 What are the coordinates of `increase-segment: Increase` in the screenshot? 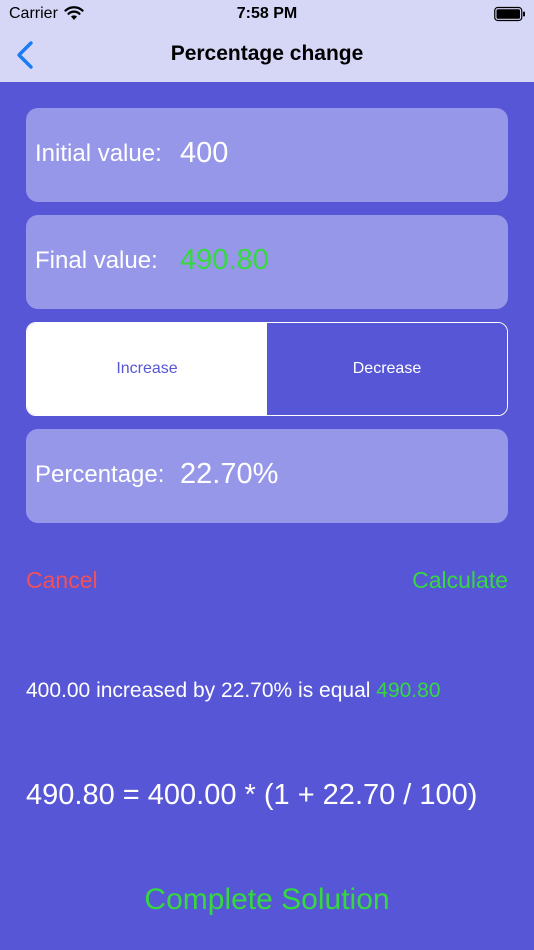 It's located at (147, 369).